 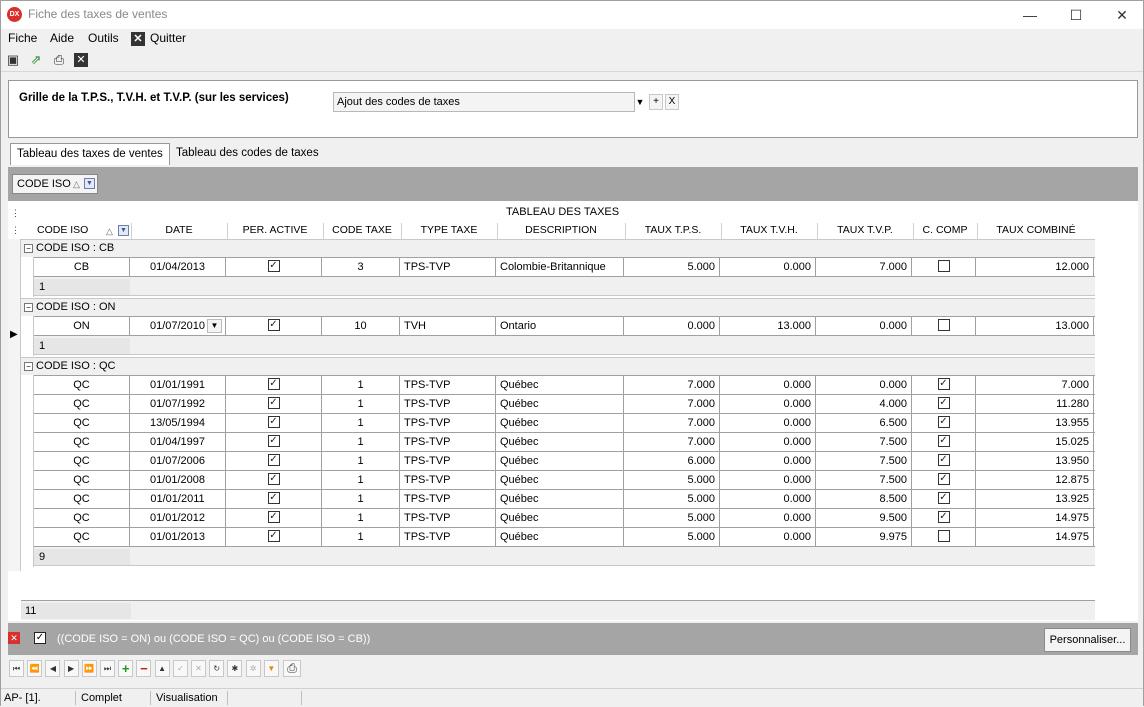 I want to click on comp-cell, so click(x=944, y=537).